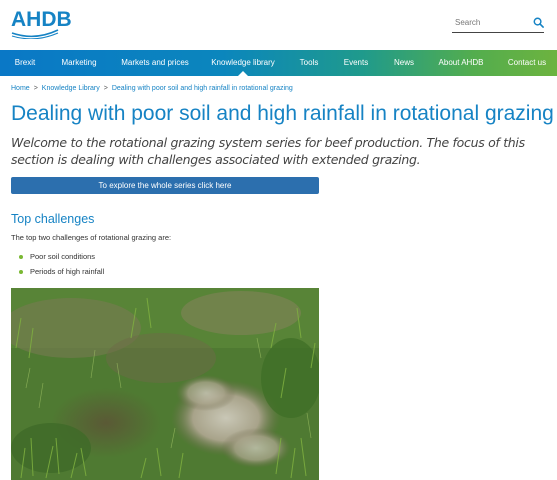 The height and width of the screenshot is (480, 557). Describe the element at coordinates (165, 185) in the screenshot. I see `explore-series-button: To explore the whole series click here` at that location.